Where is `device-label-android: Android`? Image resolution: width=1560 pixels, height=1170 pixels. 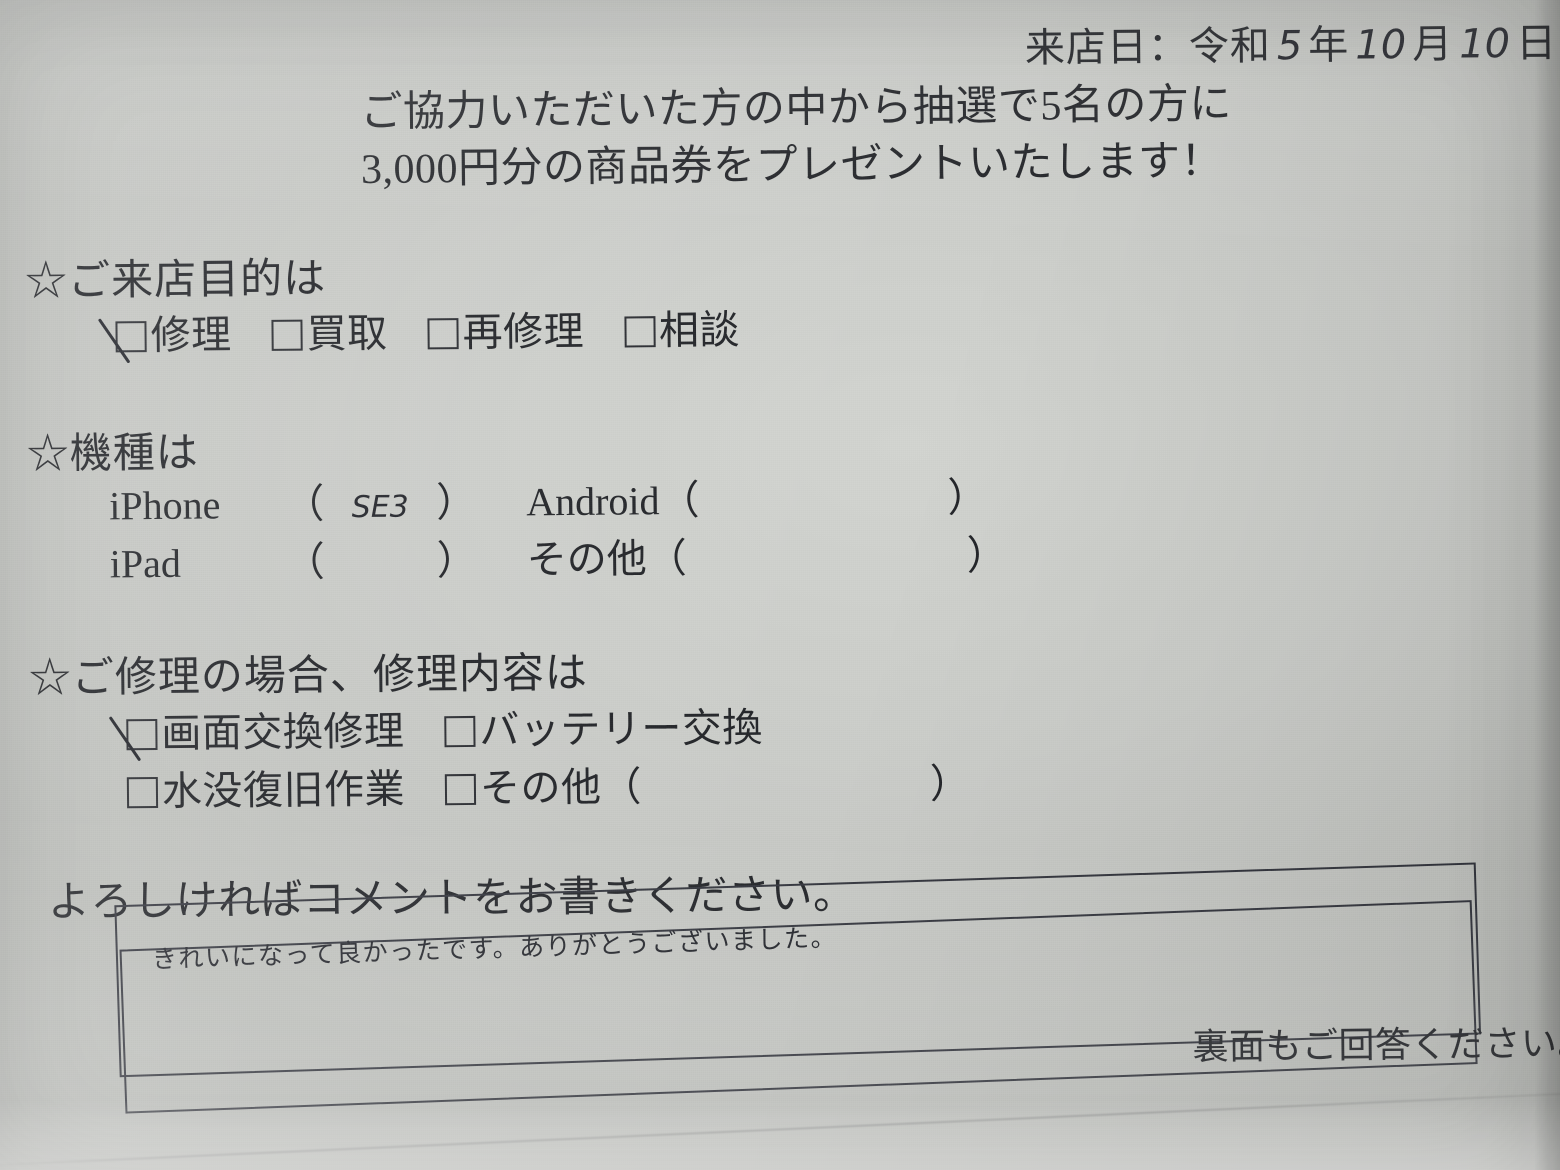
device-label-android: Android is located at coordinates (592, 501).